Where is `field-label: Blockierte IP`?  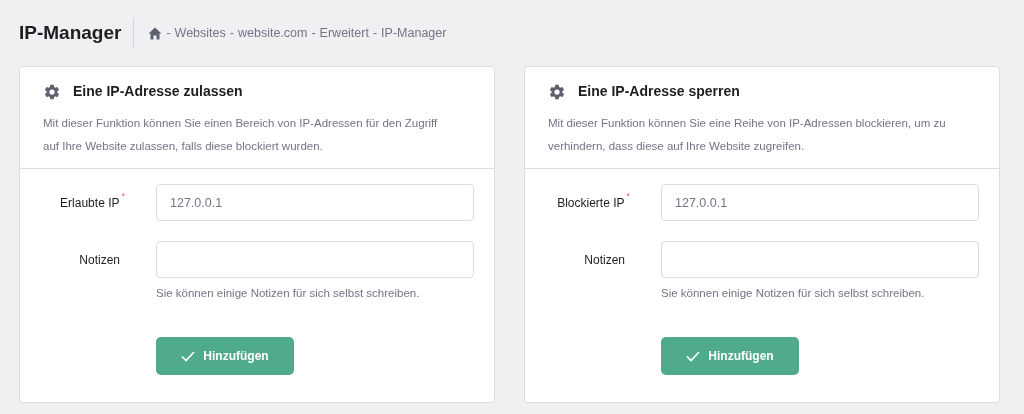 field-label: Blockierte IP is located at coordinates (591, 203).